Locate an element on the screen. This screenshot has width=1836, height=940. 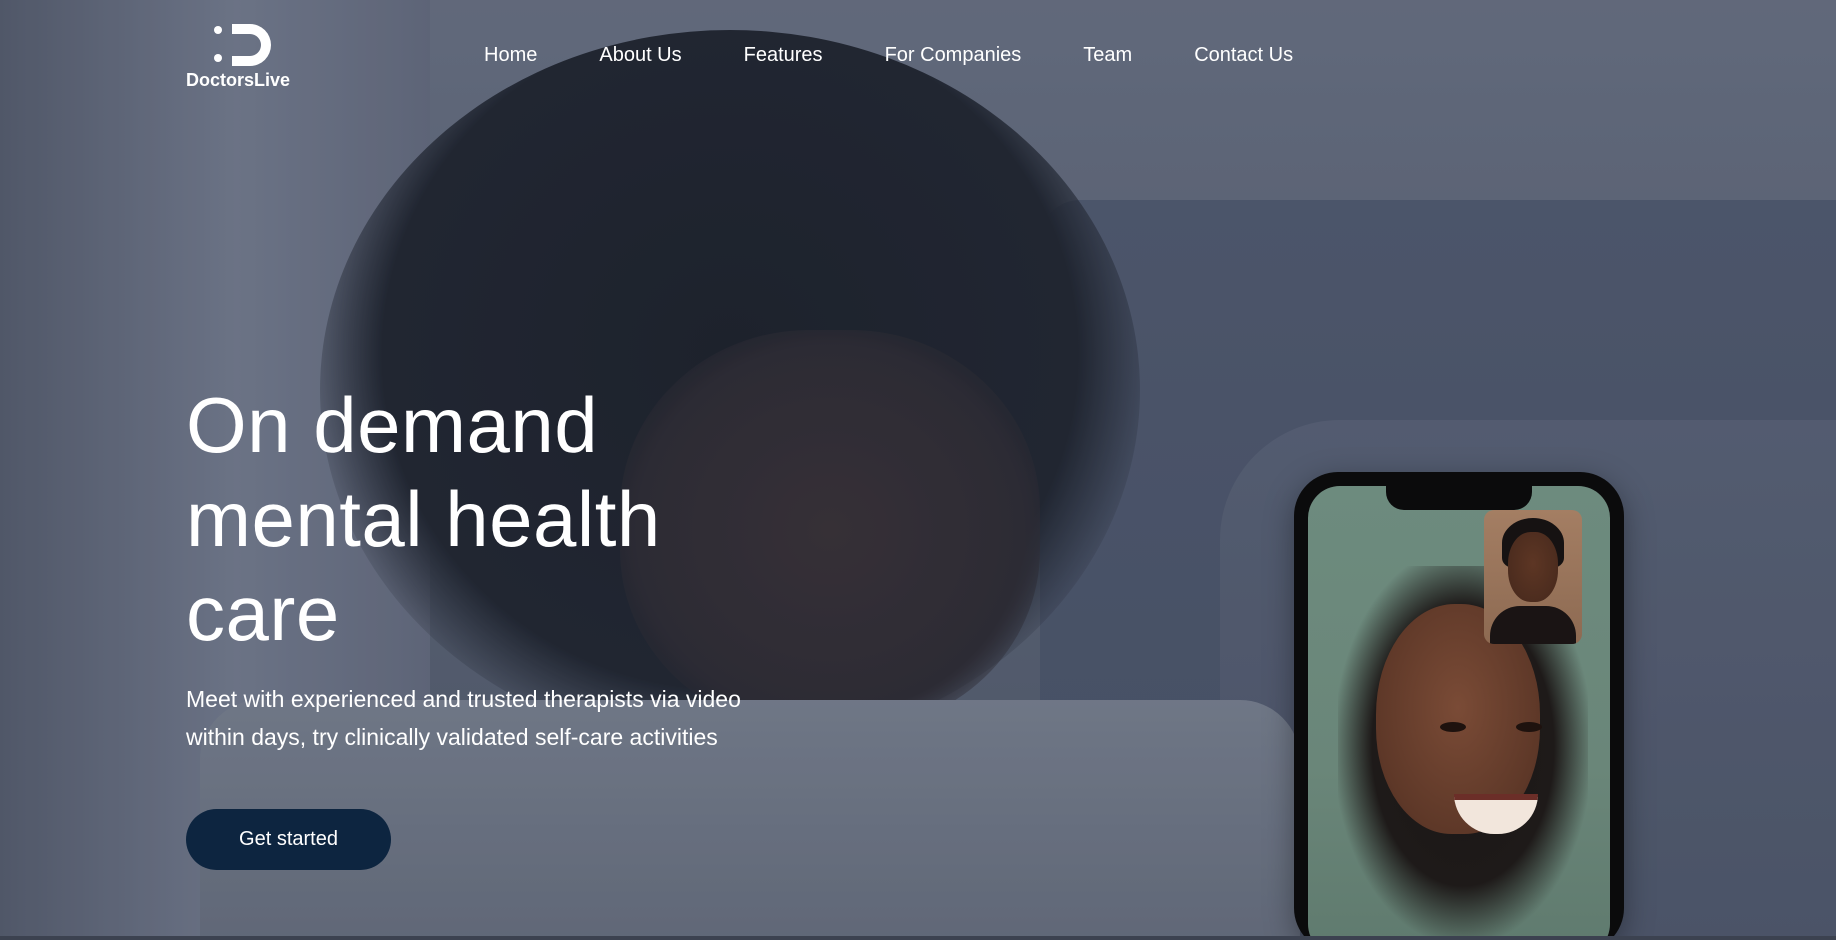
nav-item-team: Team is located at coordinates (1107, 55).